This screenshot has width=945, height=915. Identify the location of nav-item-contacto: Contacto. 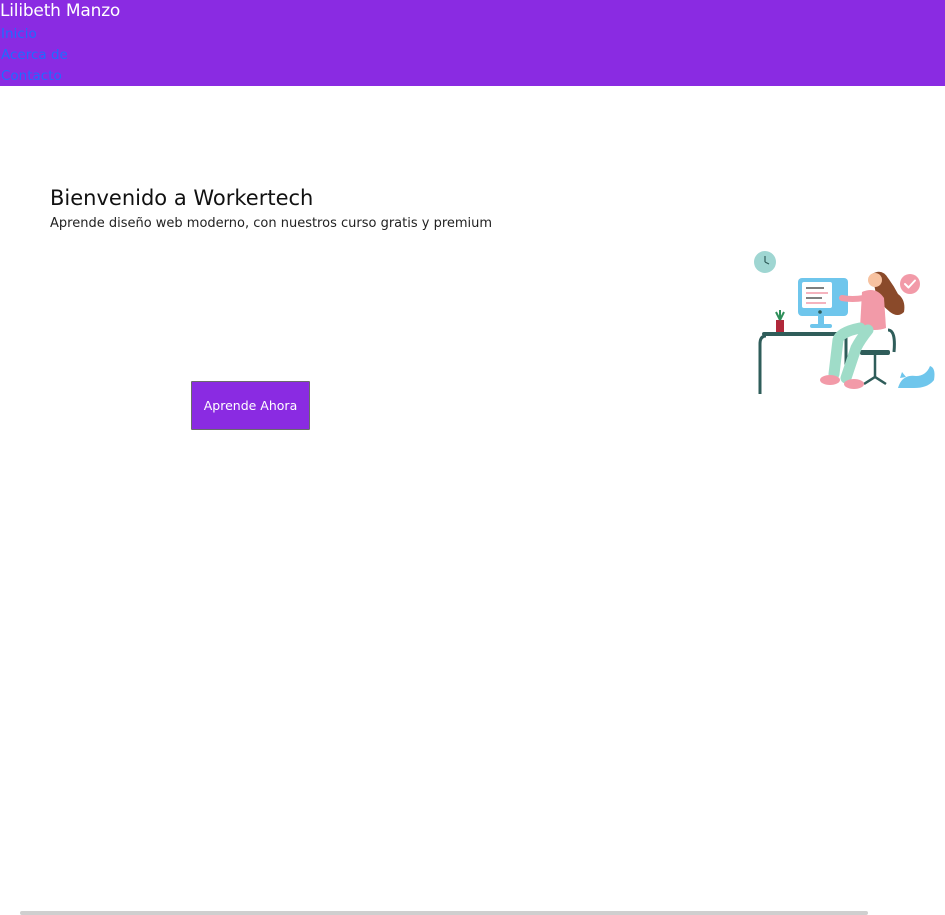
(34, 76).